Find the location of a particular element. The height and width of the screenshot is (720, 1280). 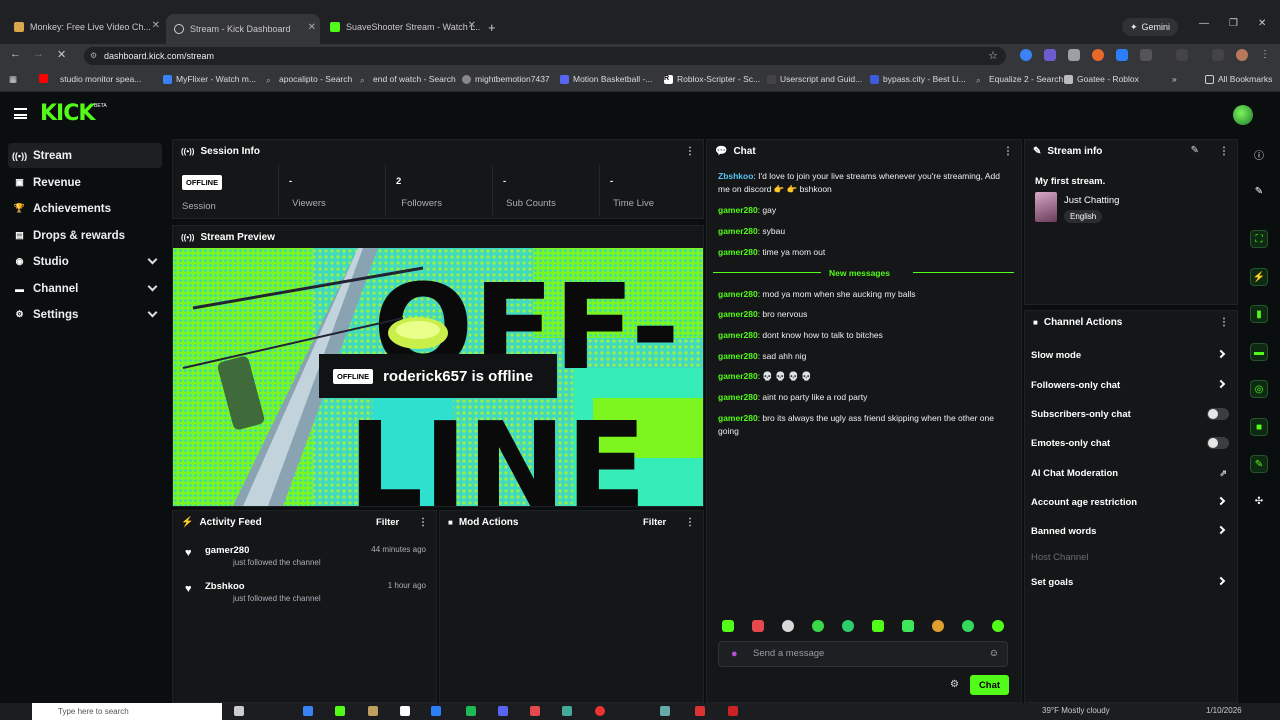

forward-icon: → is located at coordinates (38, 54).